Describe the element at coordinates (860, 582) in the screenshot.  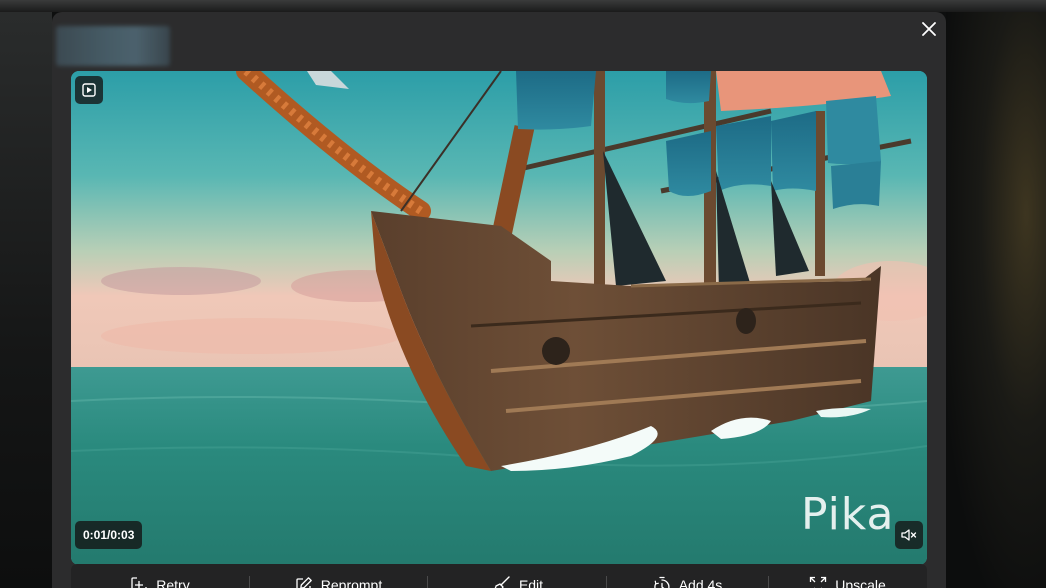
I see `upscale-label: Upscale` at that location.